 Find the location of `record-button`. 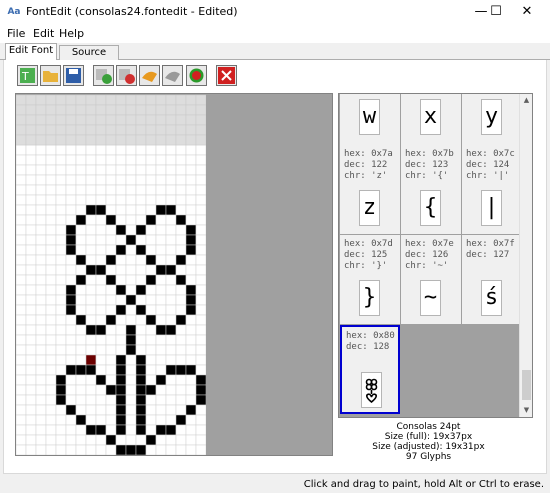

record-button is located at coordinates (196, 75).